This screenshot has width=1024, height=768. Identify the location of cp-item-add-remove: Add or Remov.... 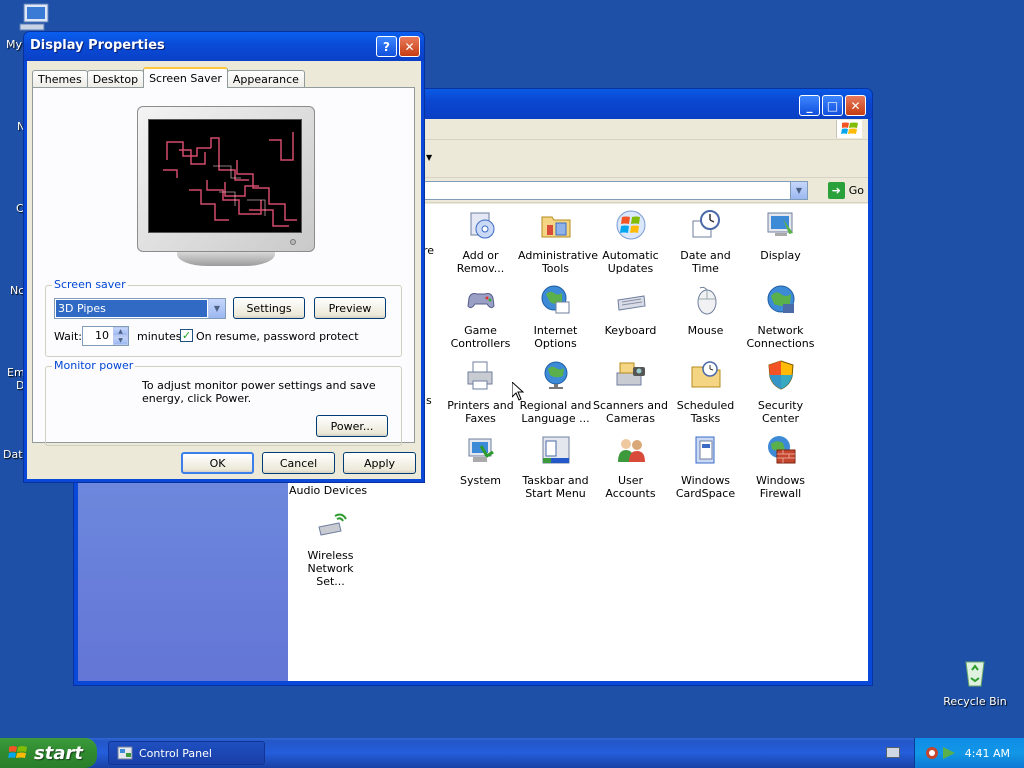
(480, 242).